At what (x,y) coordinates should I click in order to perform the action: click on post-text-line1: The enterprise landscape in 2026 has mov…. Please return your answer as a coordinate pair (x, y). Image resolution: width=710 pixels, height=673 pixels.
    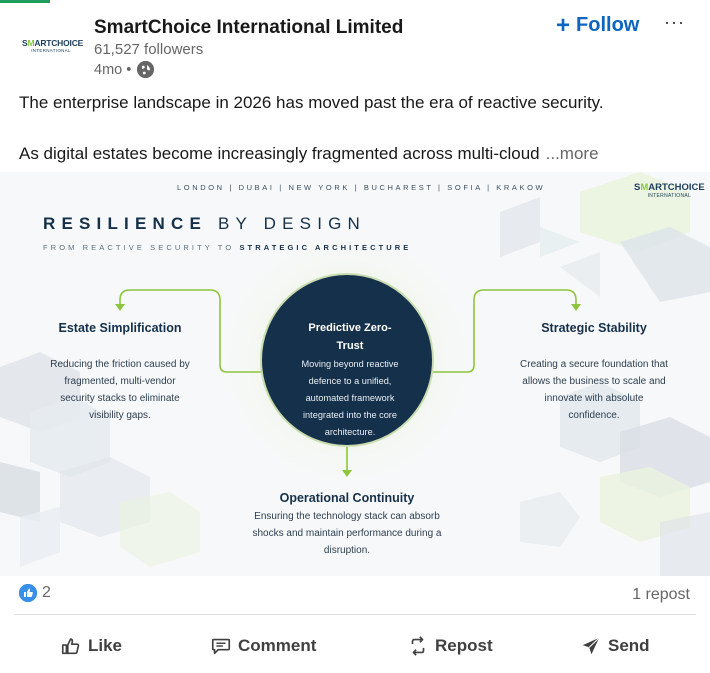
    Looking at the image, I should click on (311, 102).